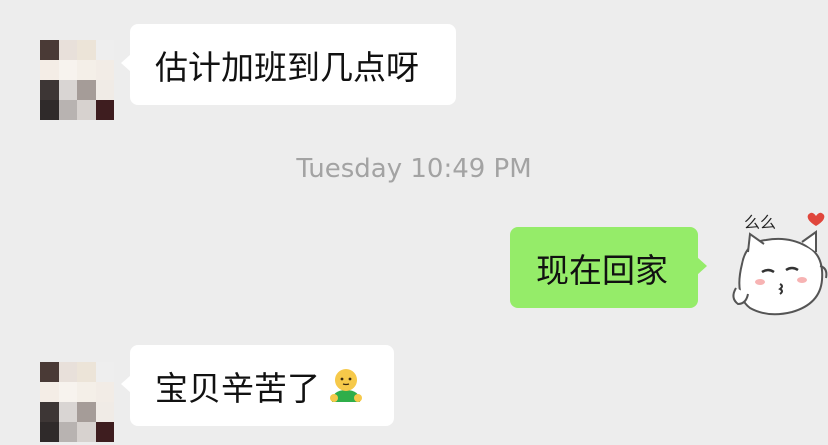  What do you see at coordinates (602, 270) in the screenshot?
I see `message-text: 现在回家` at bounding box center [602, 270].